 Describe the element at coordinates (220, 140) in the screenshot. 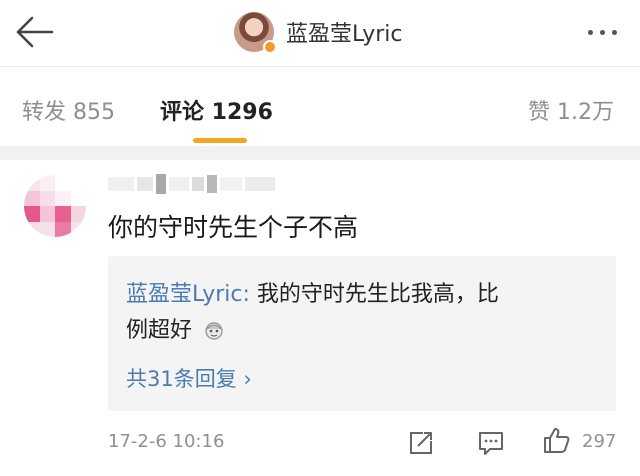

I see `active-tab-indicator` at that location.